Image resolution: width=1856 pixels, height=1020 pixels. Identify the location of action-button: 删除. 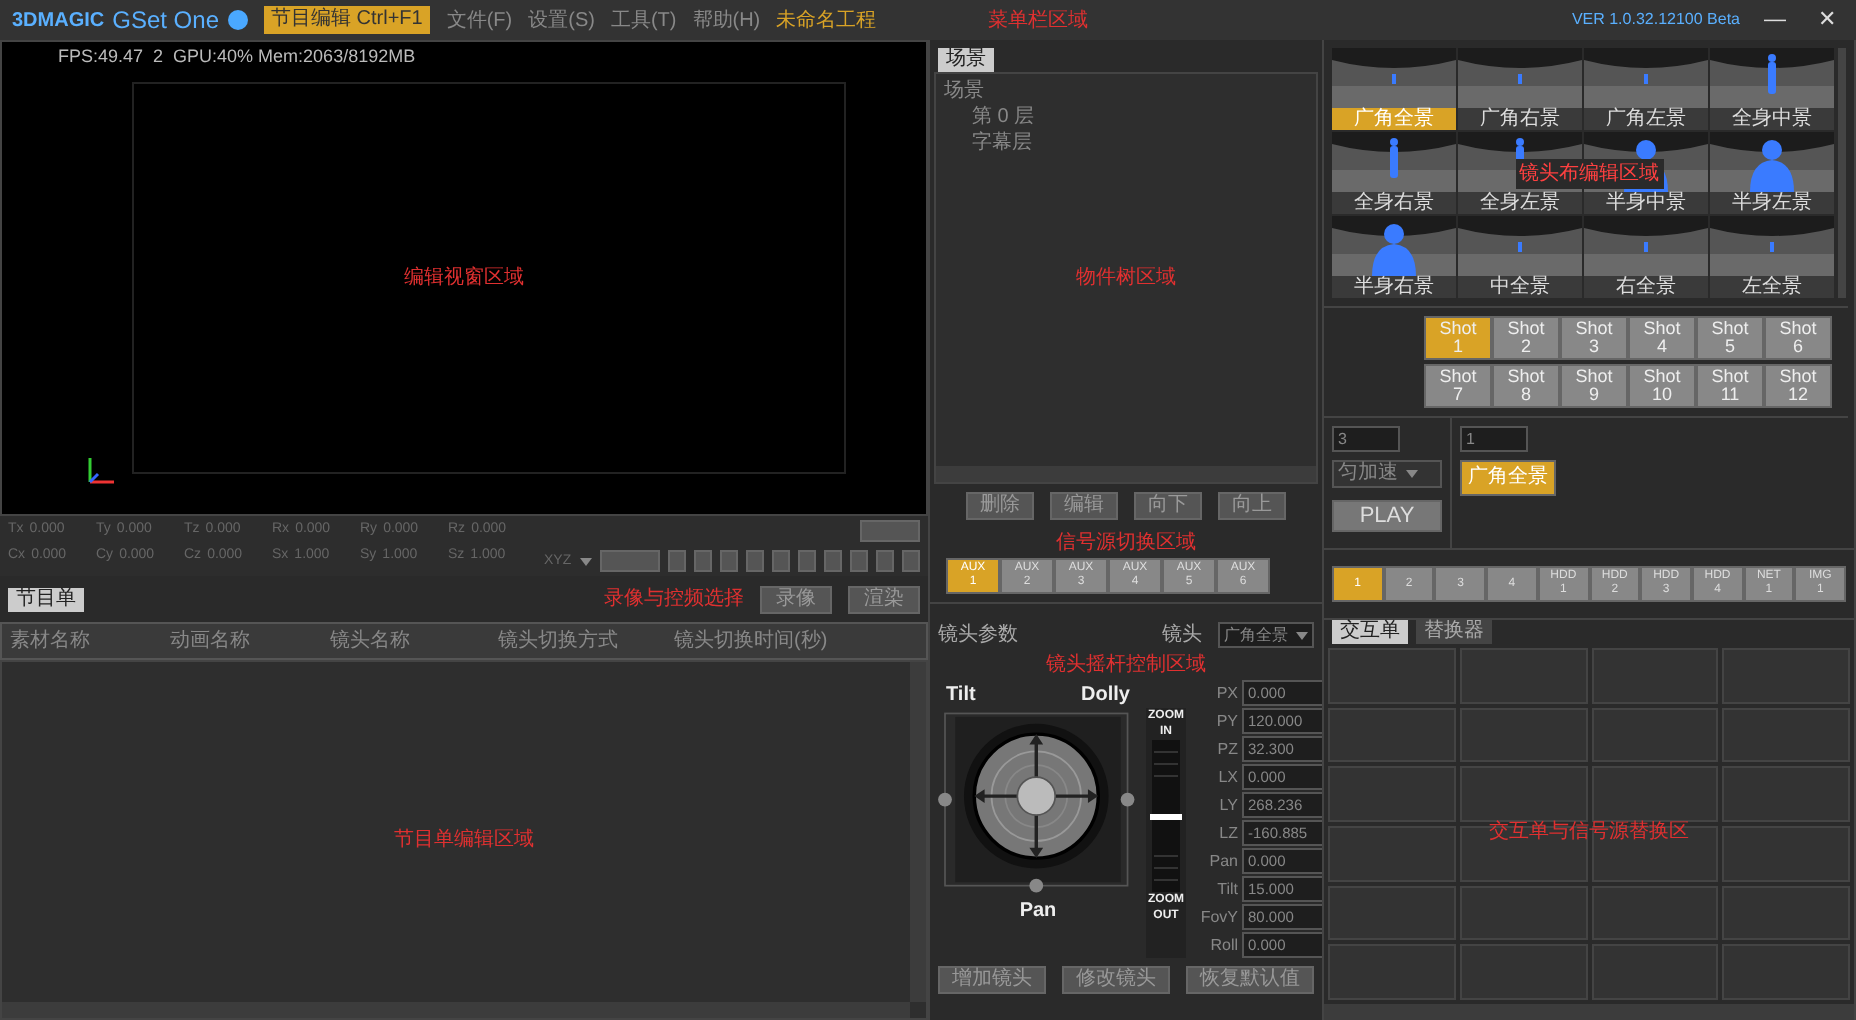
(1000, 506).